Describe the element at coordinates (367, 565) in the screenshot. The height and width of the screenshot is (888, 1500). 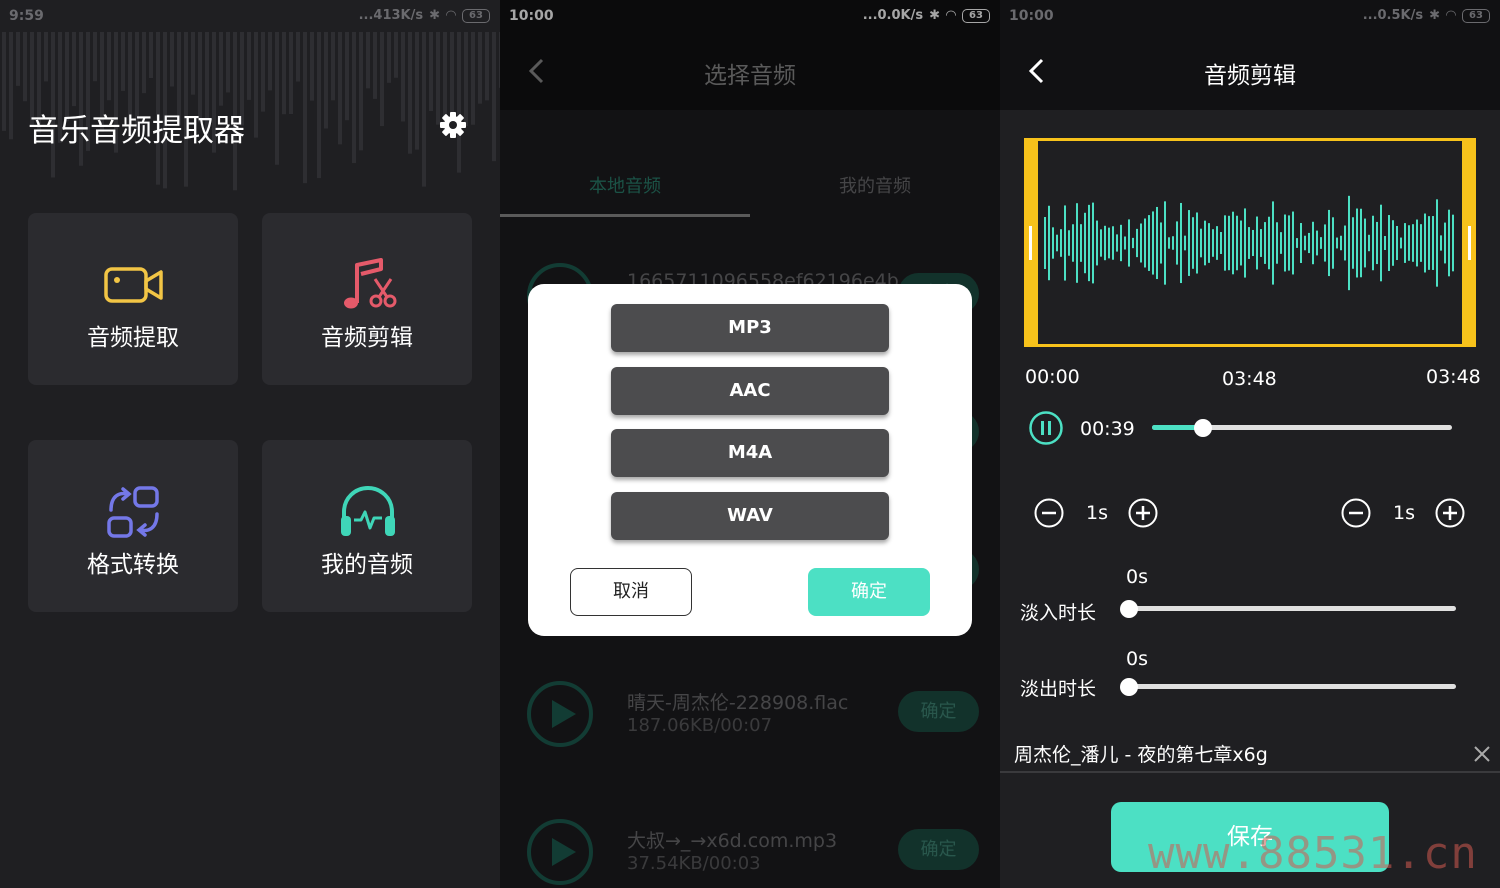
I see `card-label: 我的音频` at that location.